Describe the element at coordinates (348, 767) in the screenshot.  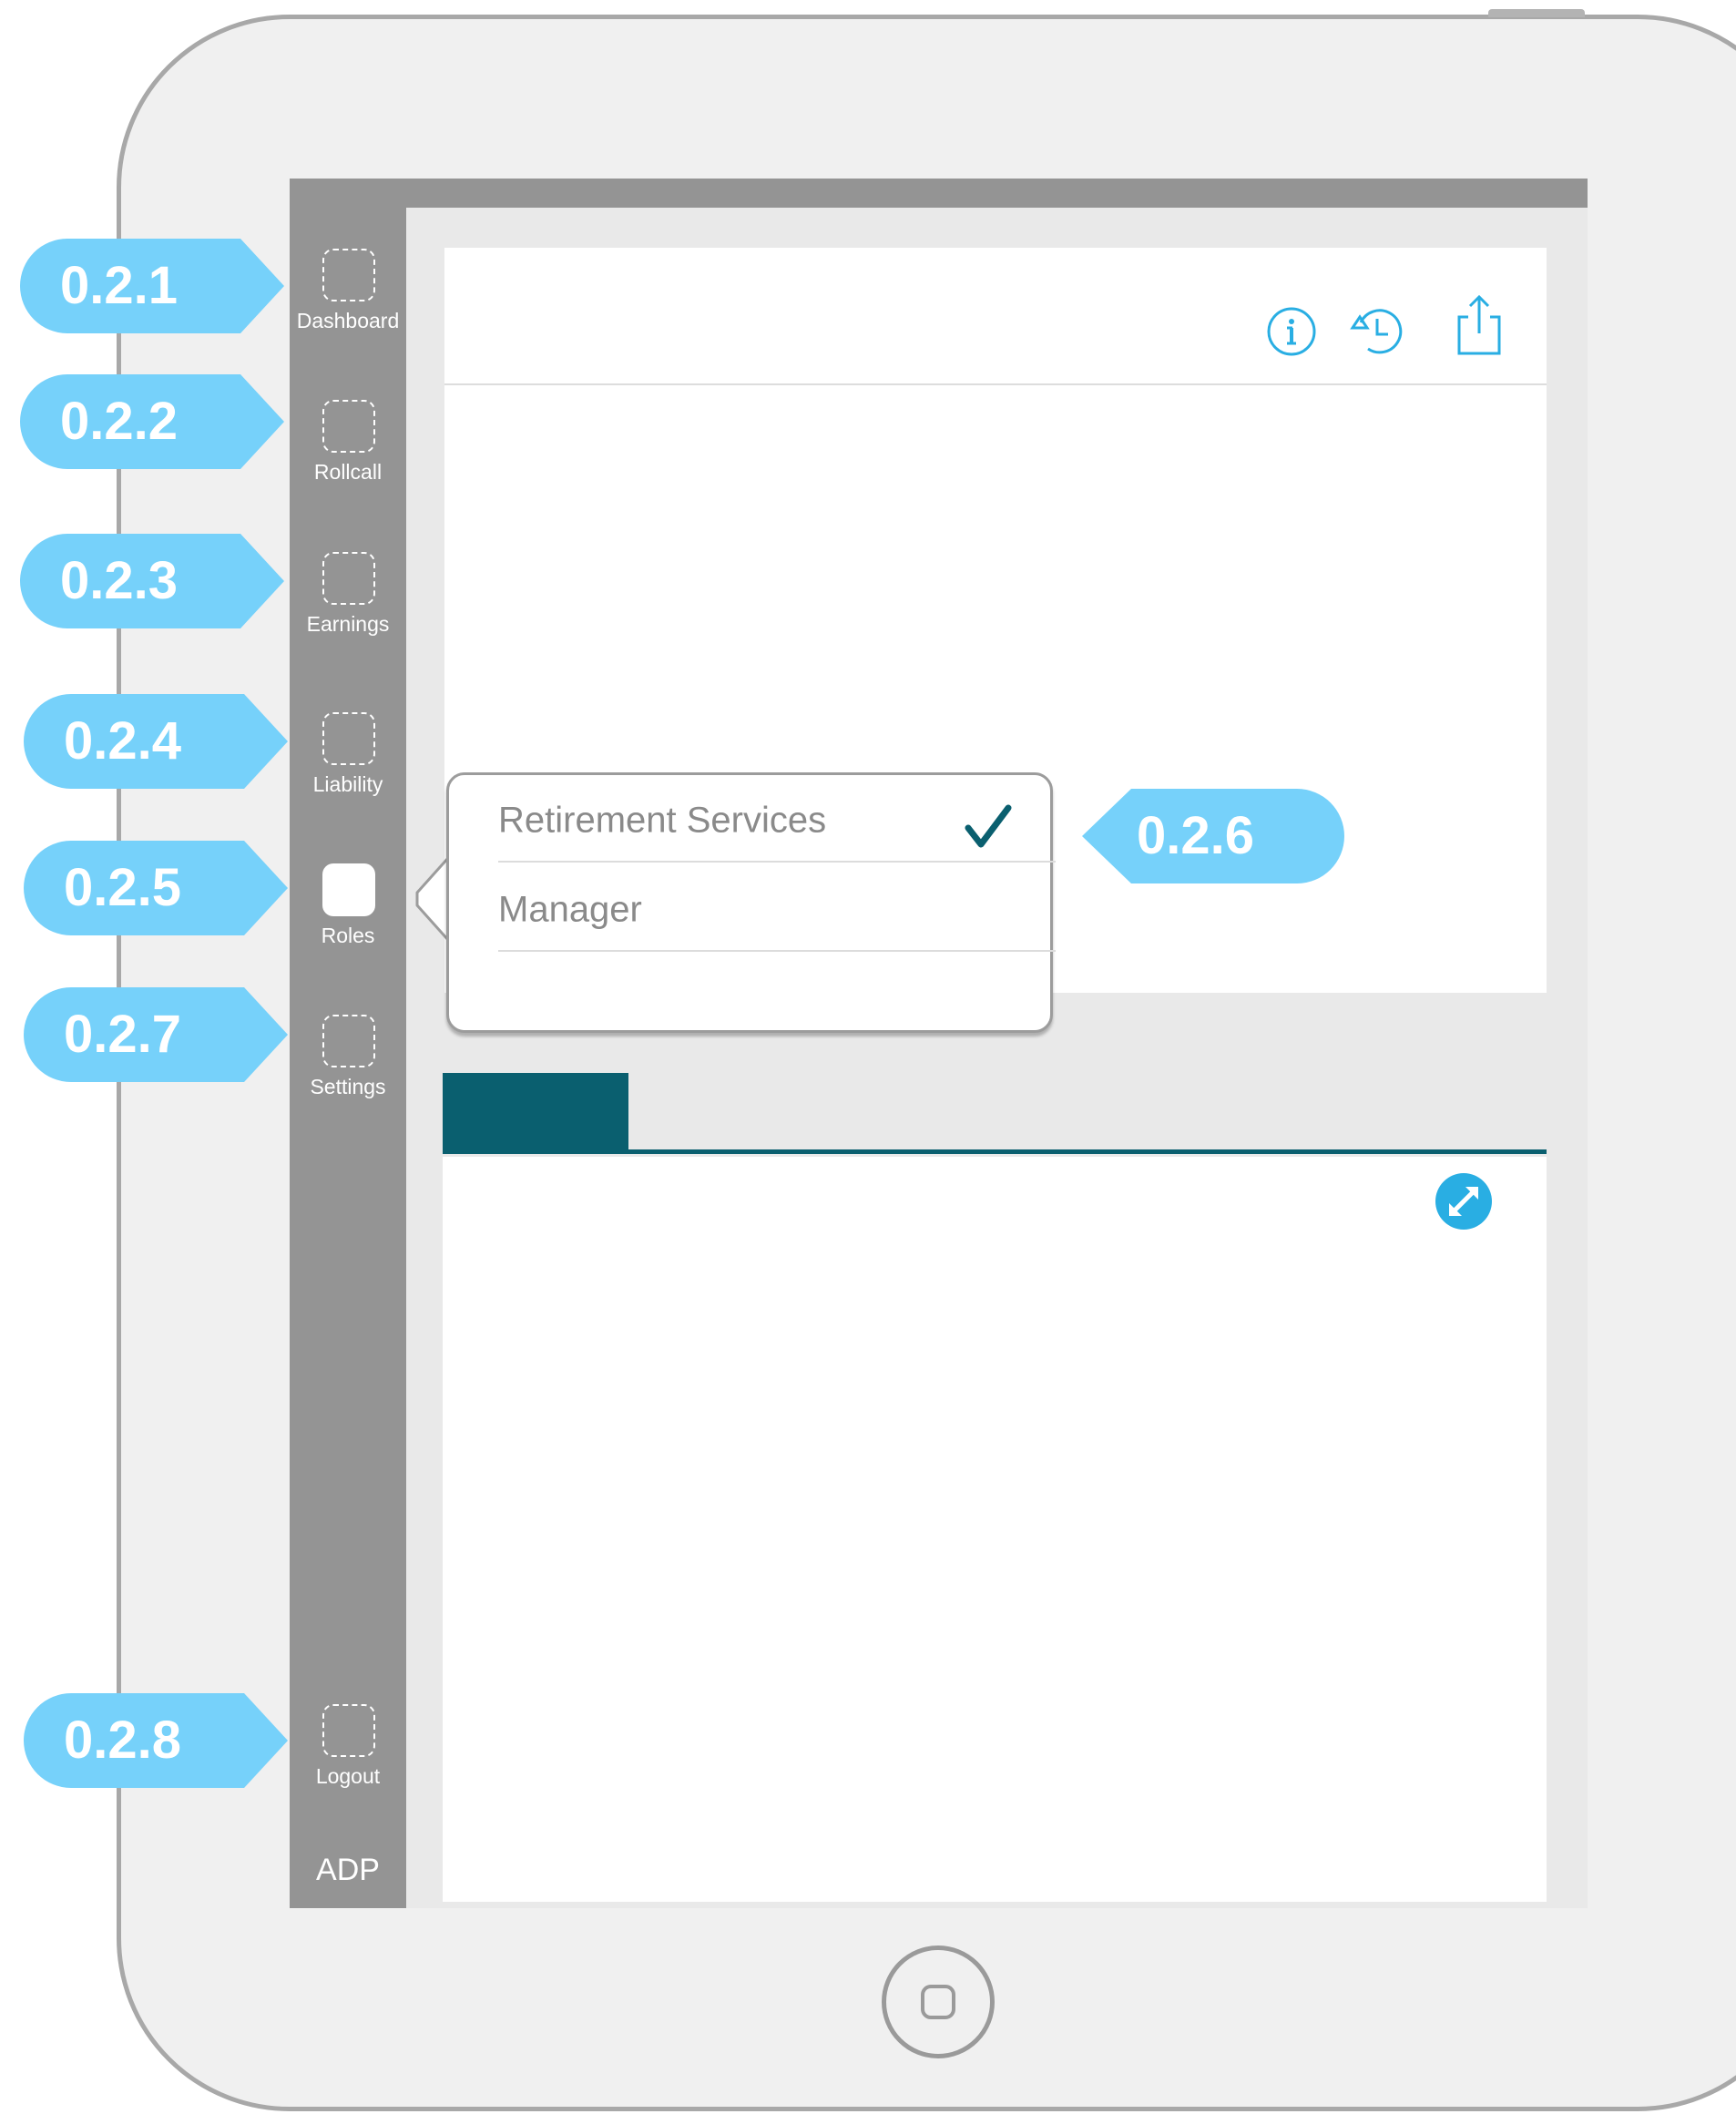
I see `sidebar-item-liability: Liability` at that location.